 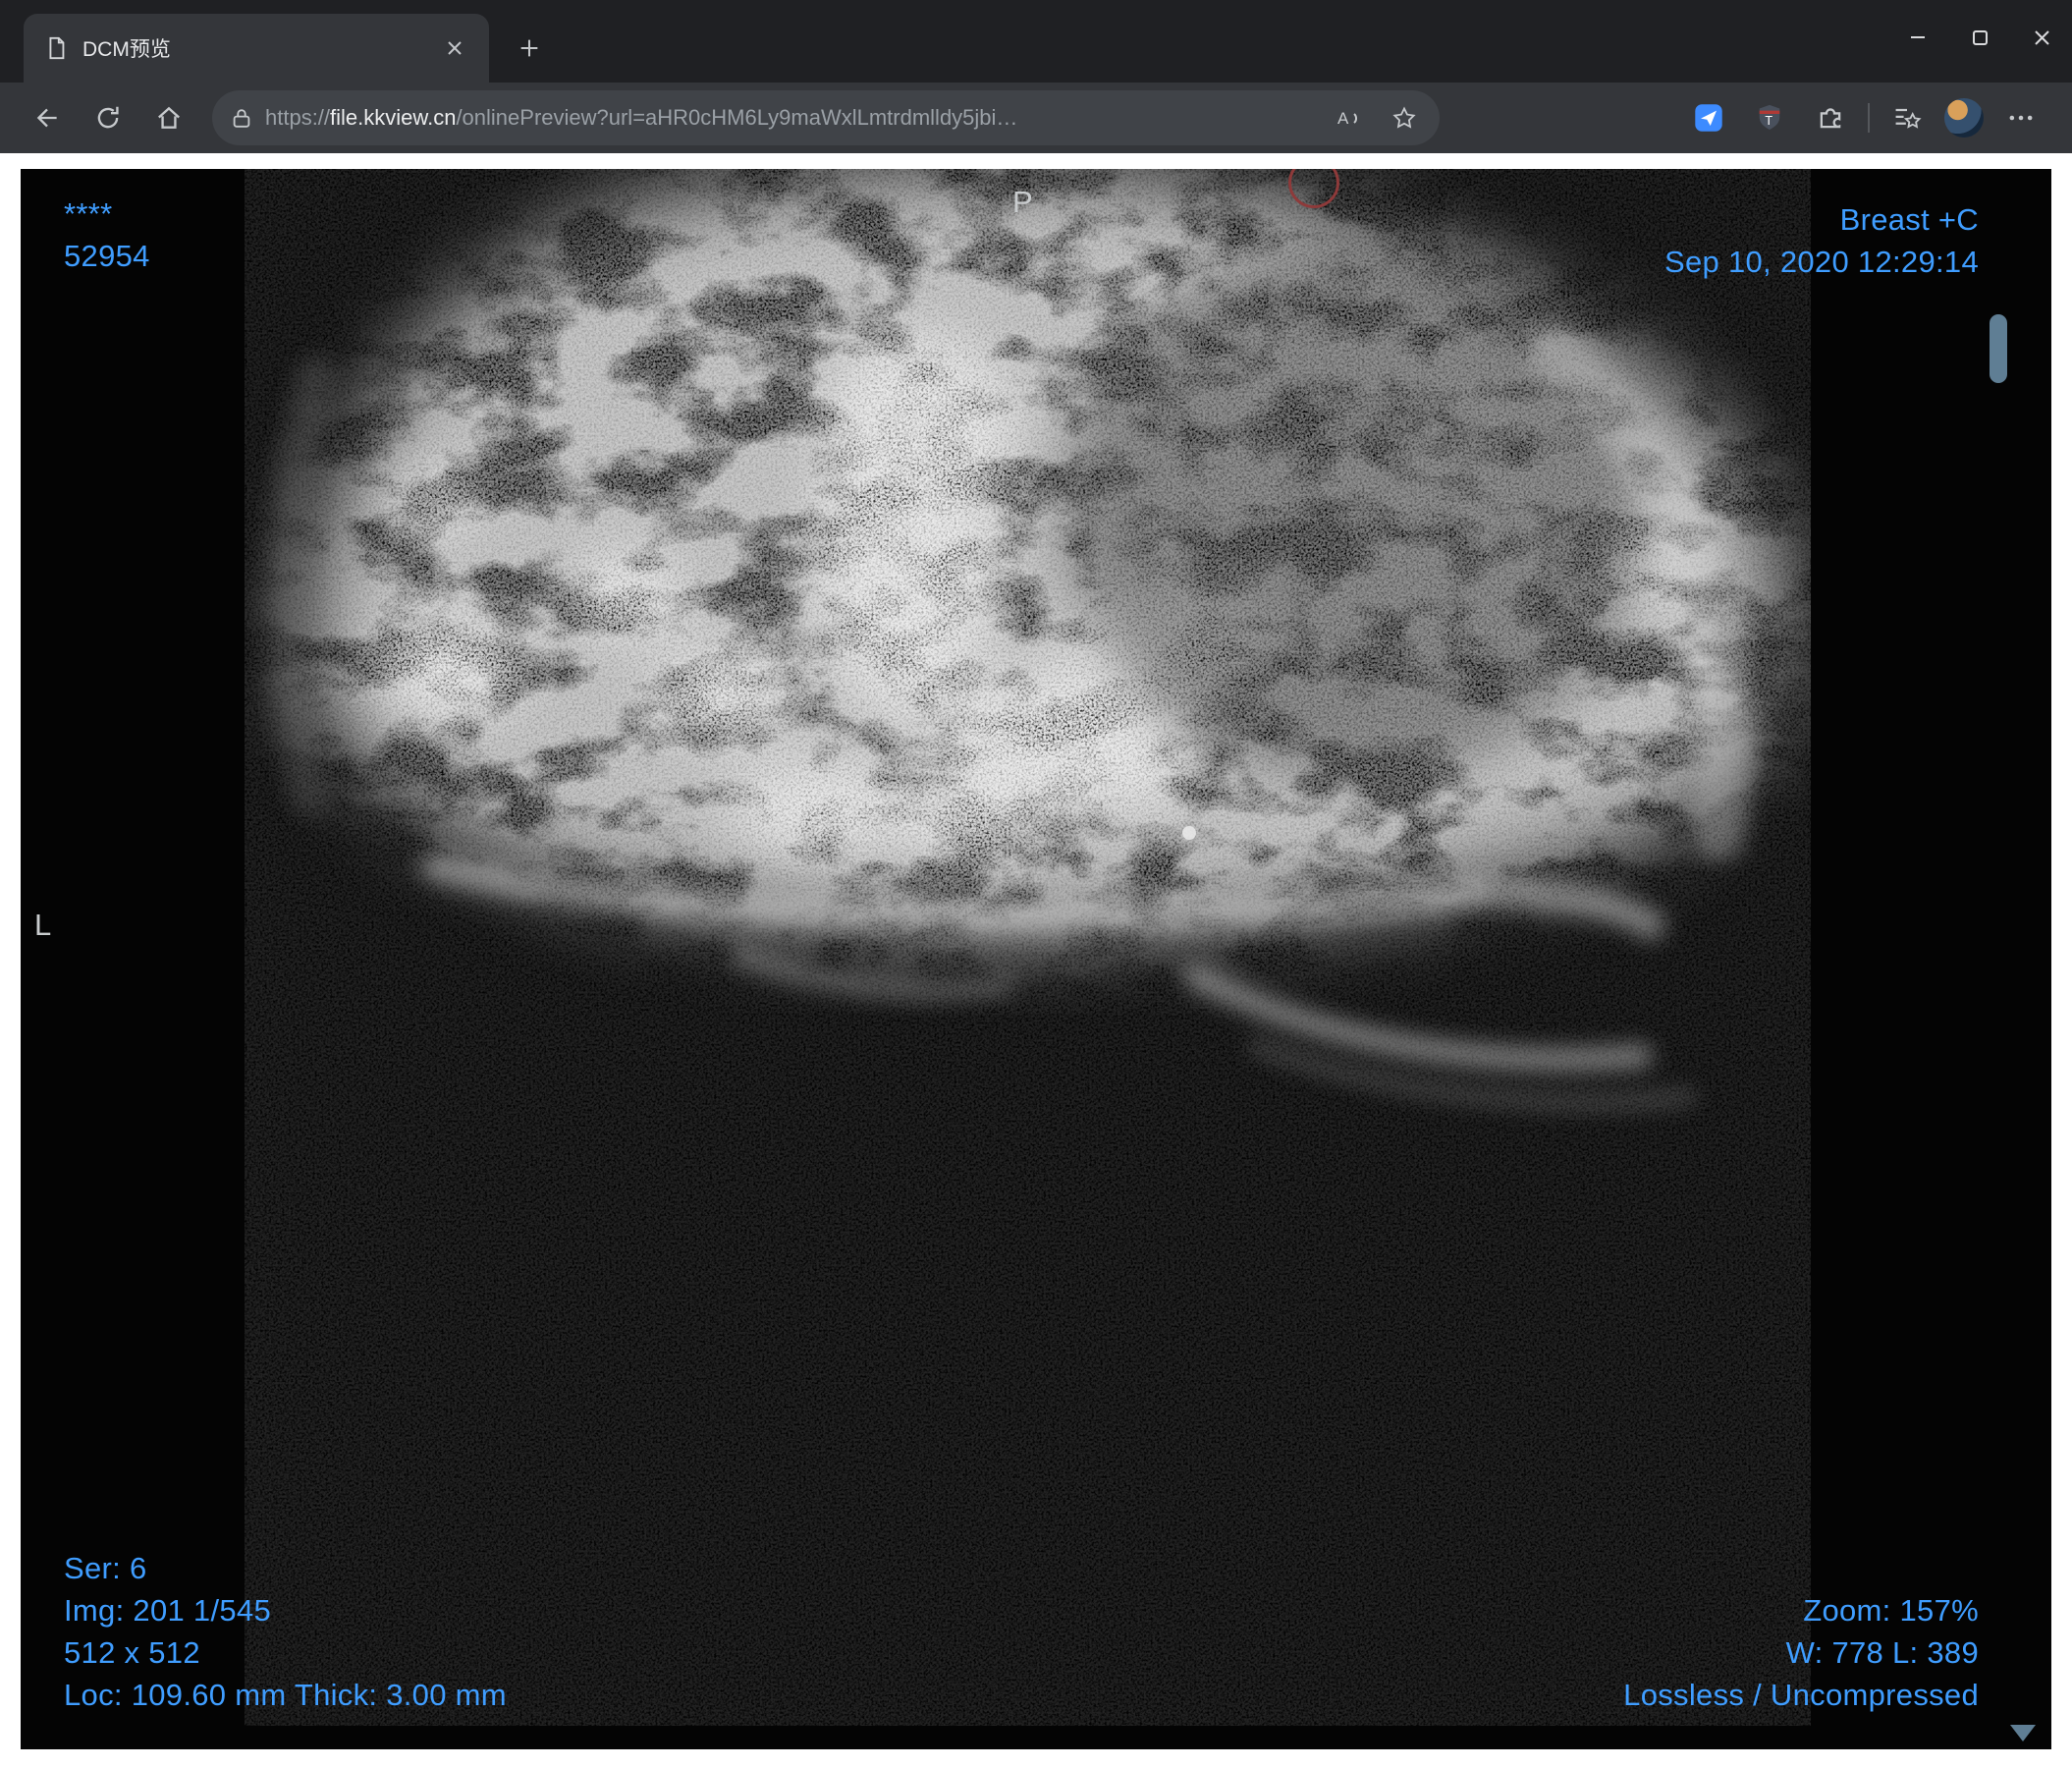 I want to click on toolbar-divider, so click(x=1869, y=118).